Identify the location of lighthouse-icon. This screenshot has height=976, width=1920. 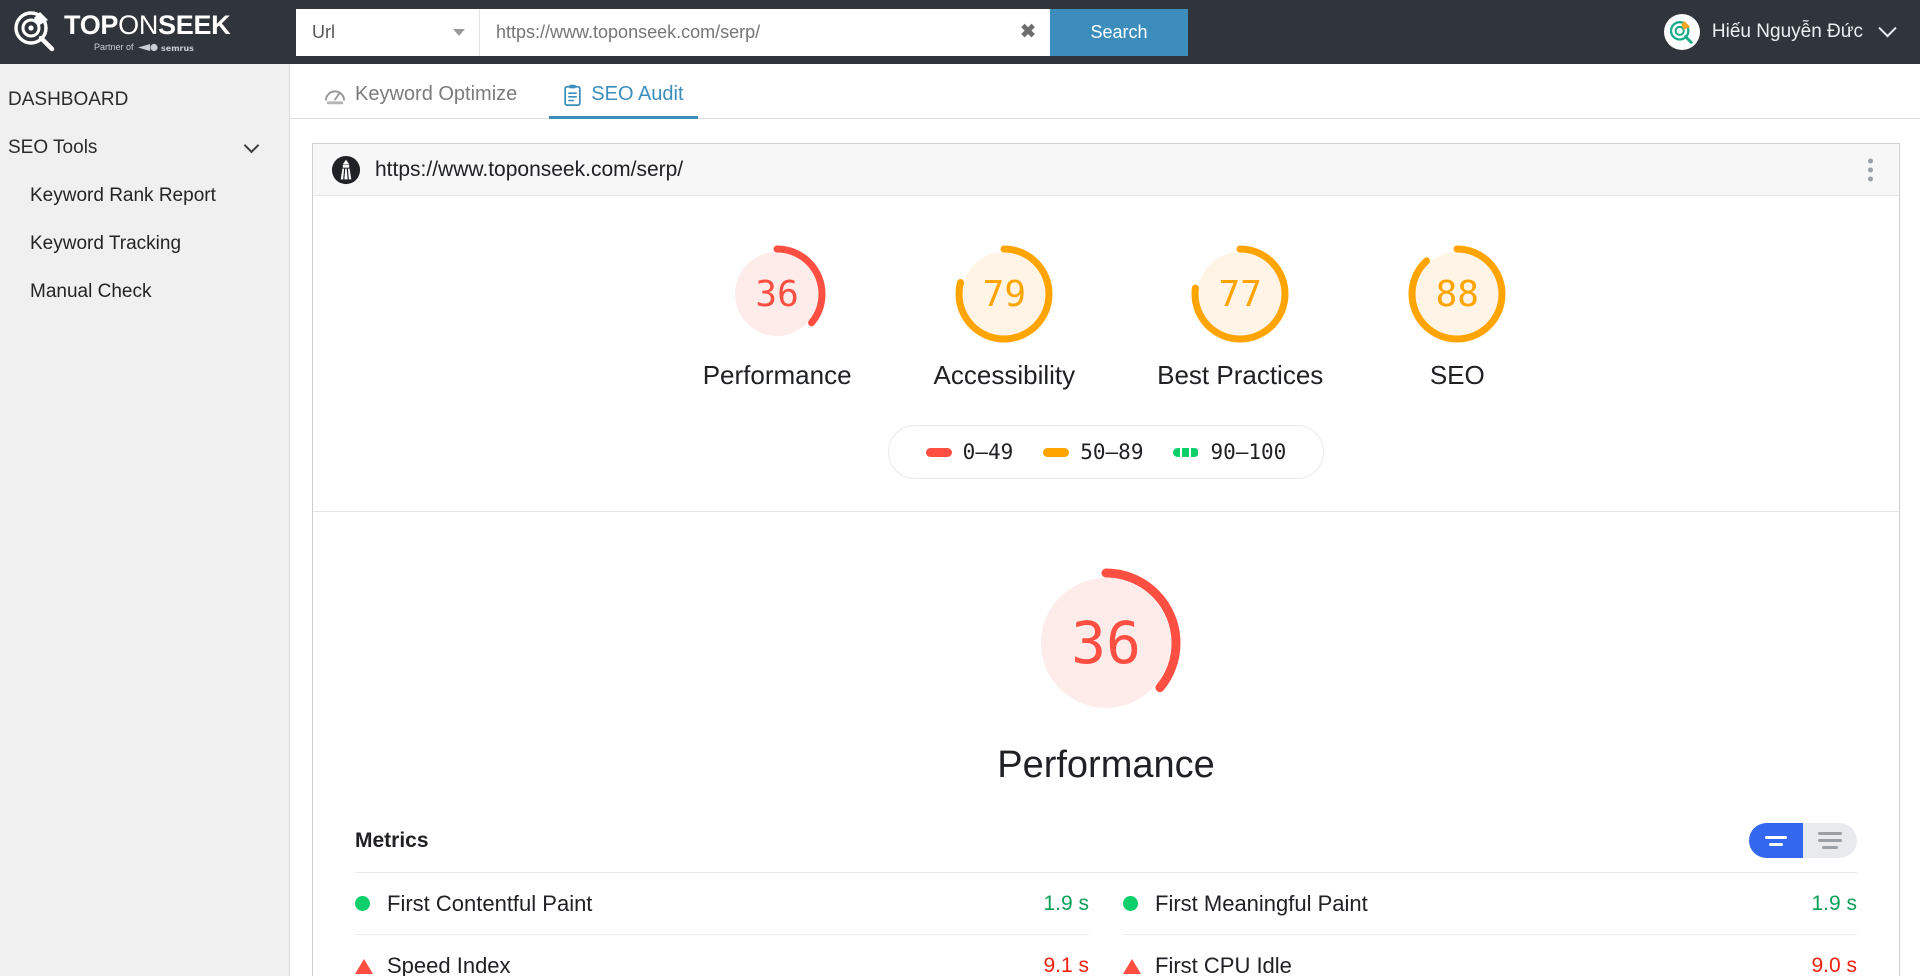
(346, 169).